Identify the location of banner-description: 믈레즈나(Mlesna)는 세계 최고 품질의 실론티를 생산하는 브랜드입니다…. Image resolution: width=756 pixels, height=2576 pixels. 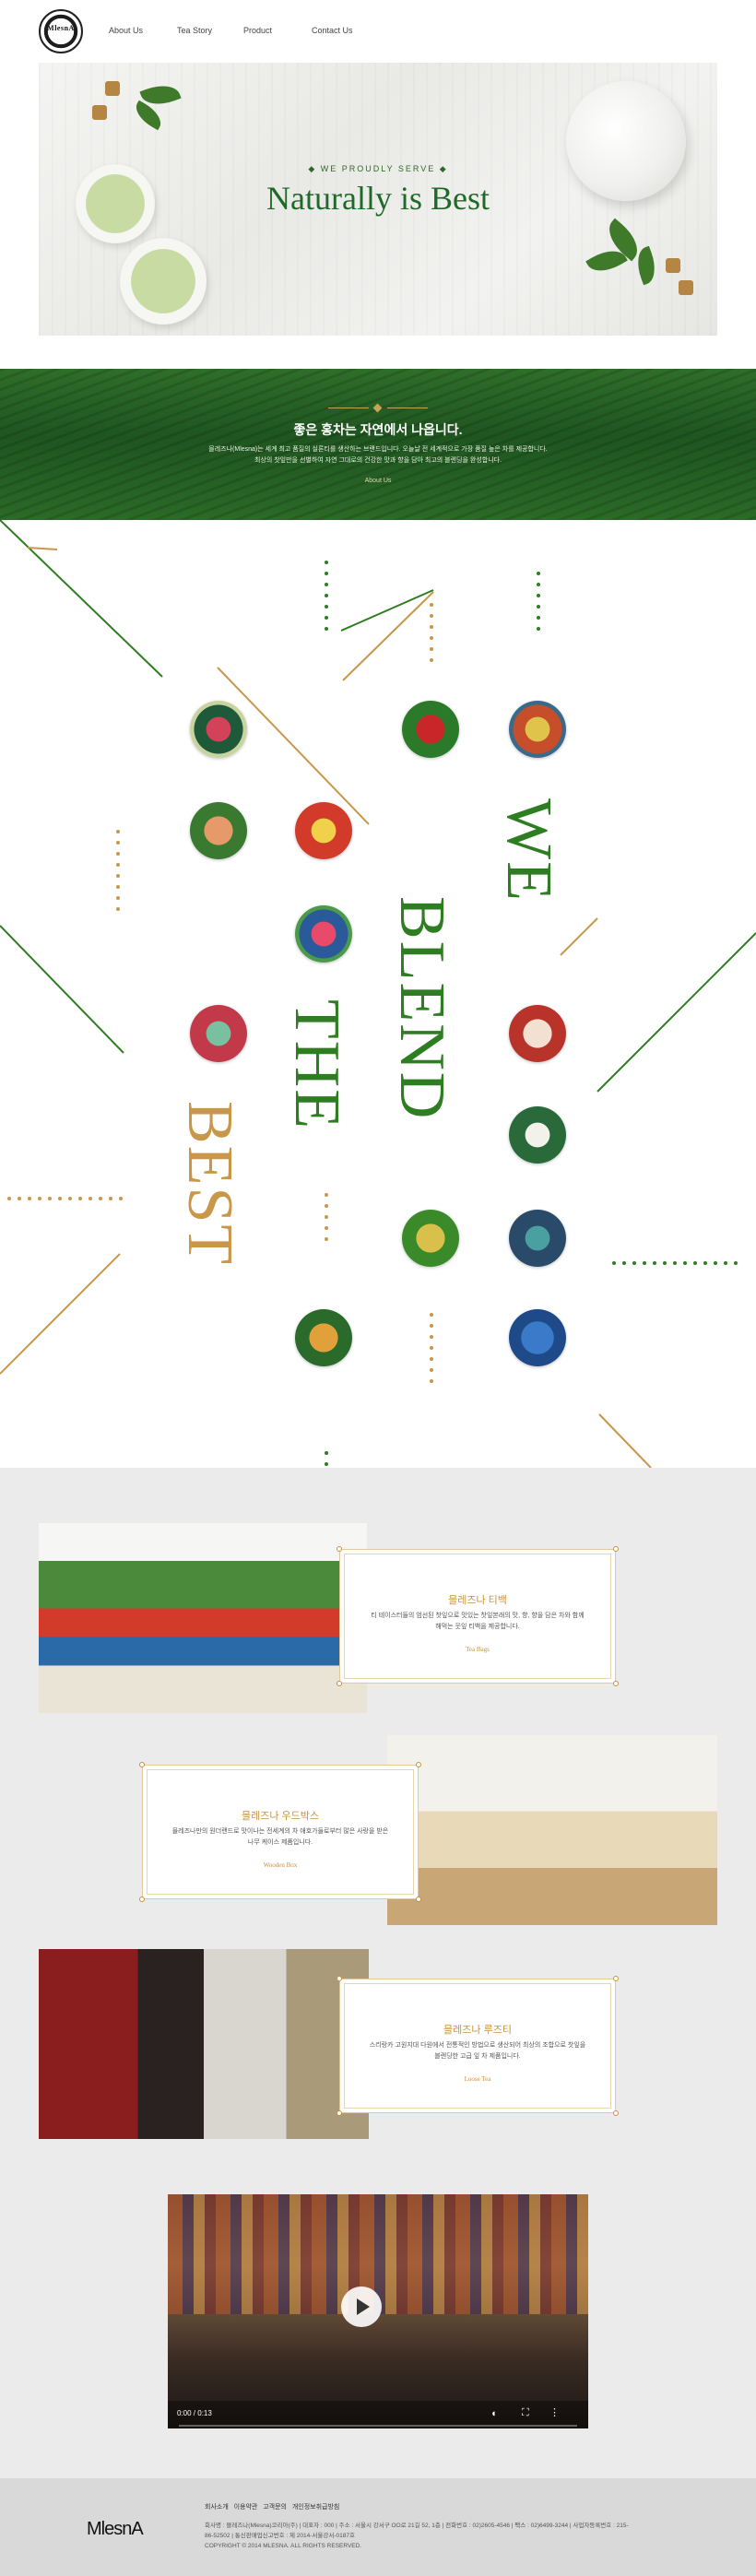
(378, 455).